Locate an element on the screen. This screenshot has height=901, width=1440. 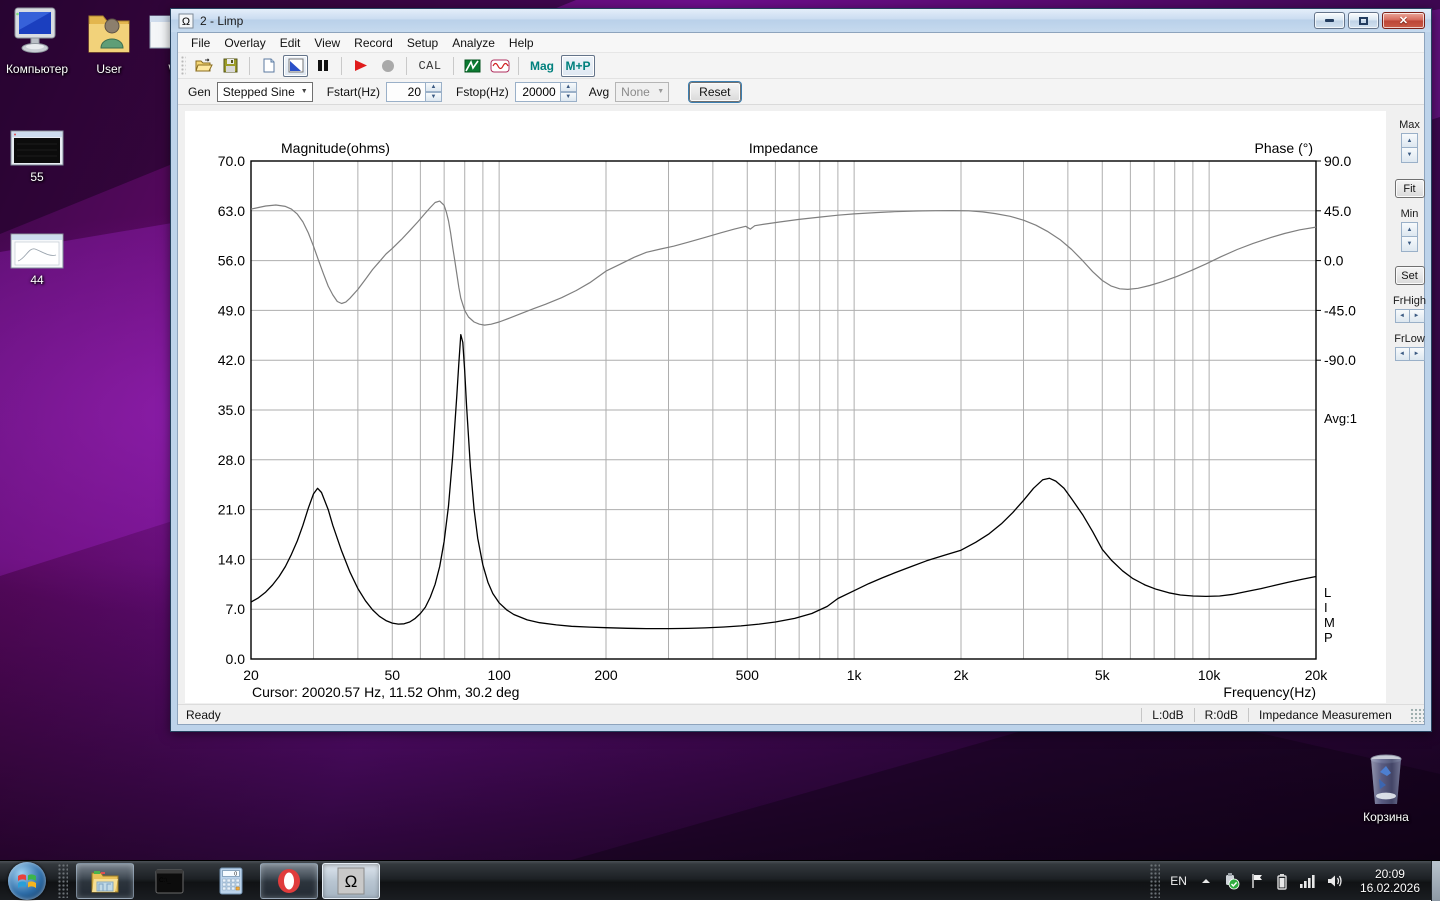
status-right-db: R:0dB is located at coordinates (1221, 715).